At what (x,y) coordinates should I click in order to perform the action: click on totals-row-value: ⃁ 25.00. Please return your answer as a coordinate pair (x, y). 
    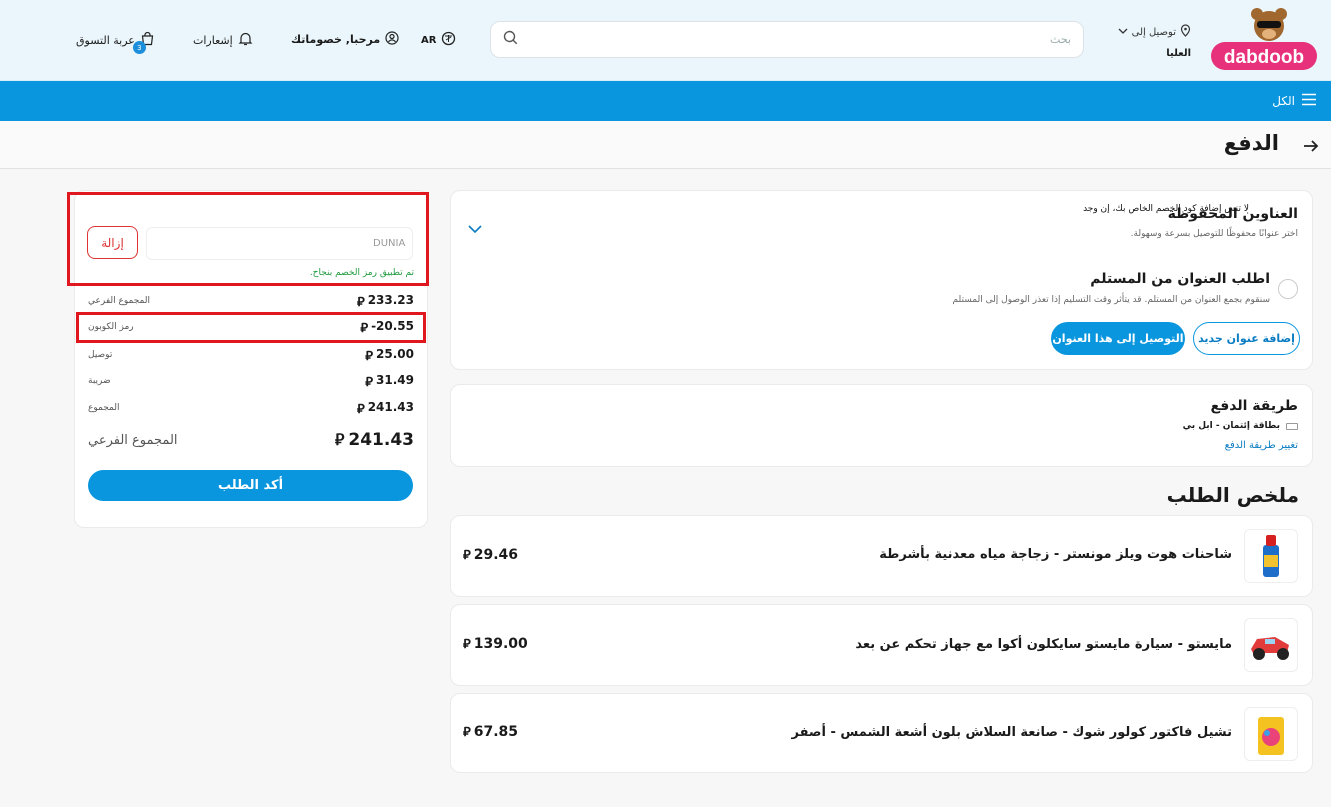
    Looking at the image, I should click on (389, 355).